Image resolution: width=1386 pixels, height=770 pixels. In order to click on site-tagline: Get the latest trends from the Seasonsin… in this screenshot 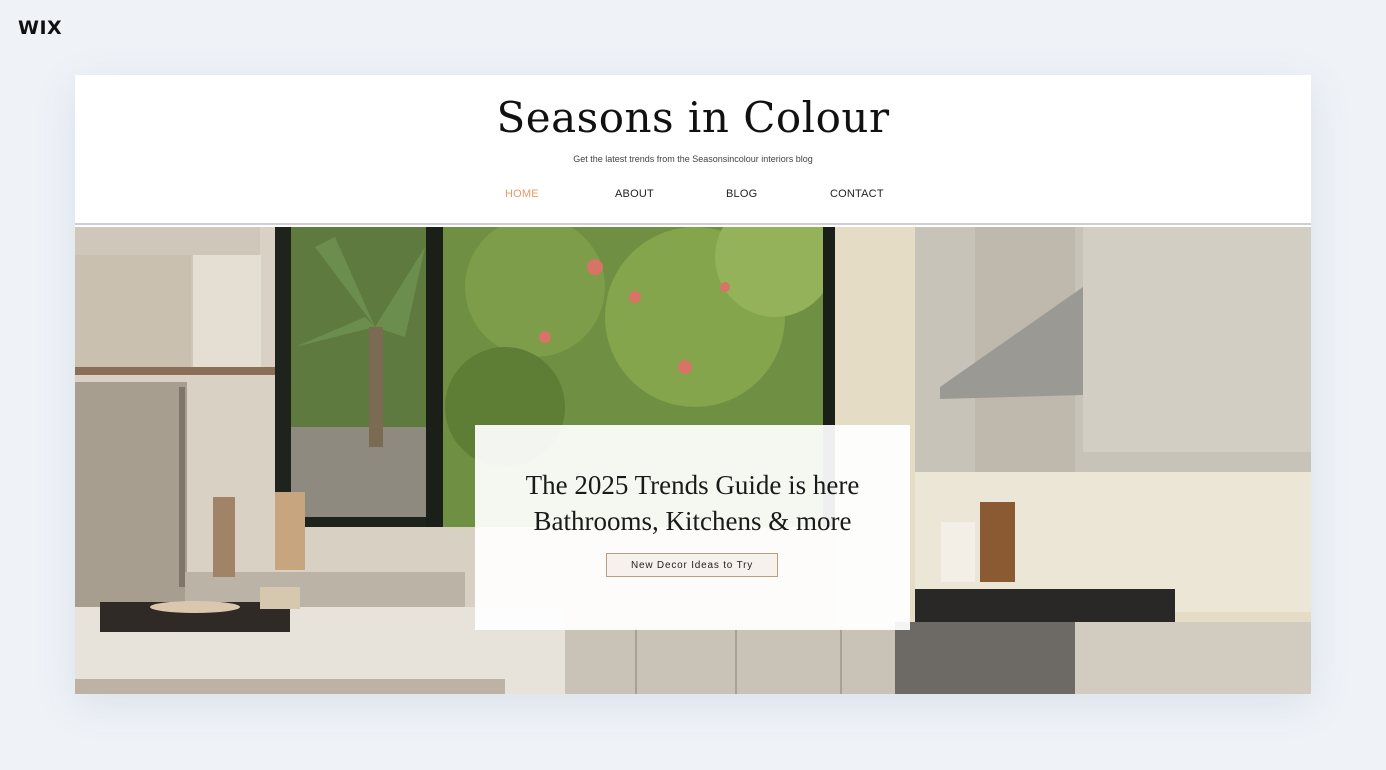, I will do `click(693, 159)`.